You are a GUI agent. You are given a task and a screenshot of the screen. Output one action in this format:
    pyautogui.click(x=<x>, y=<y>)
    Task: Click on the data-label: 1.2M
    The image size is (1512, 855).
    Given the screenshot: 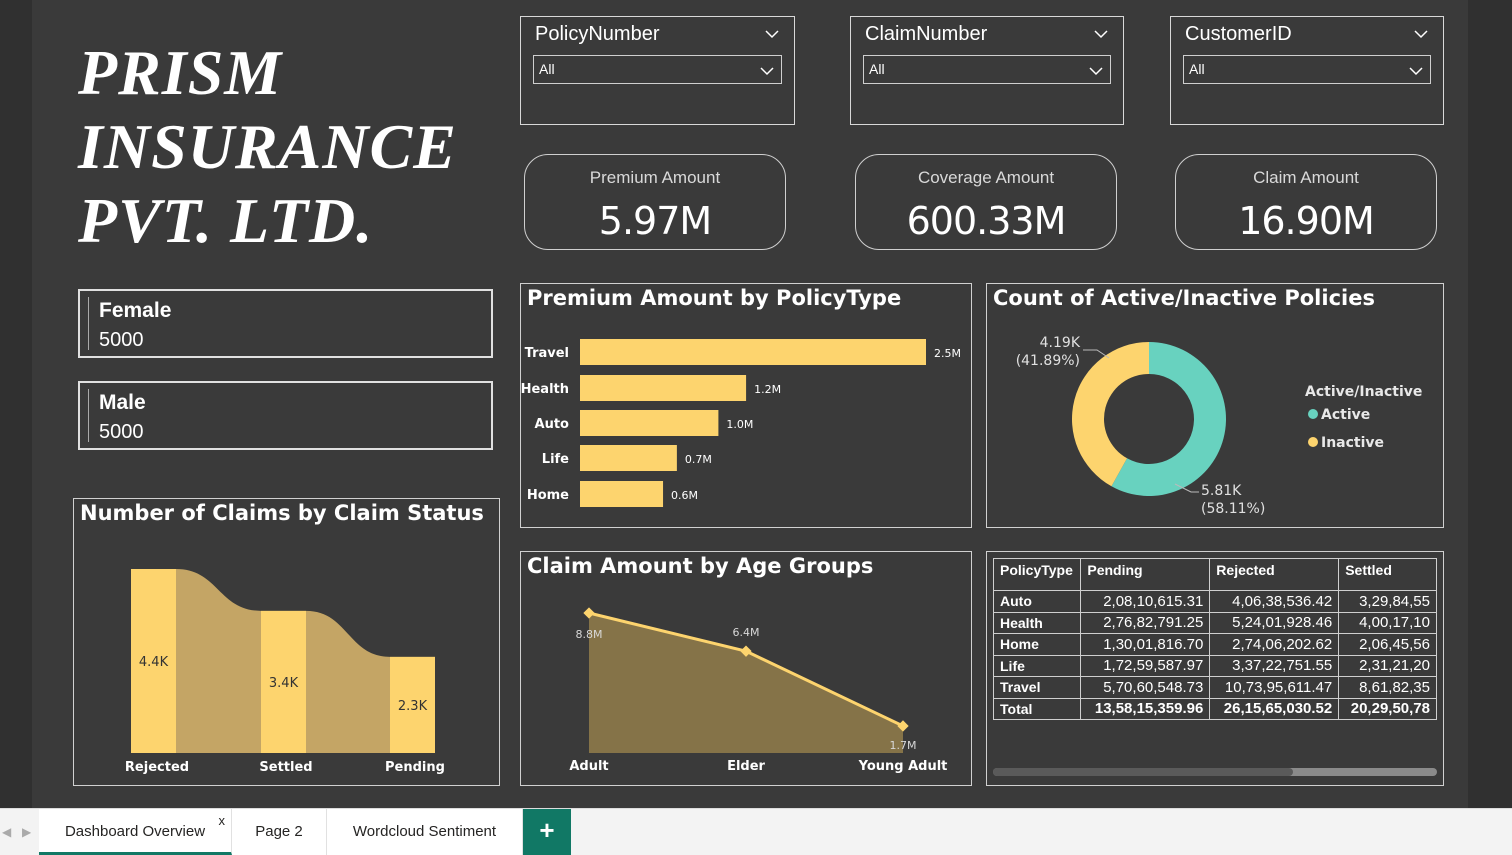 What is the action you would take?
    pyautogui.click(x=767, y=389)
    